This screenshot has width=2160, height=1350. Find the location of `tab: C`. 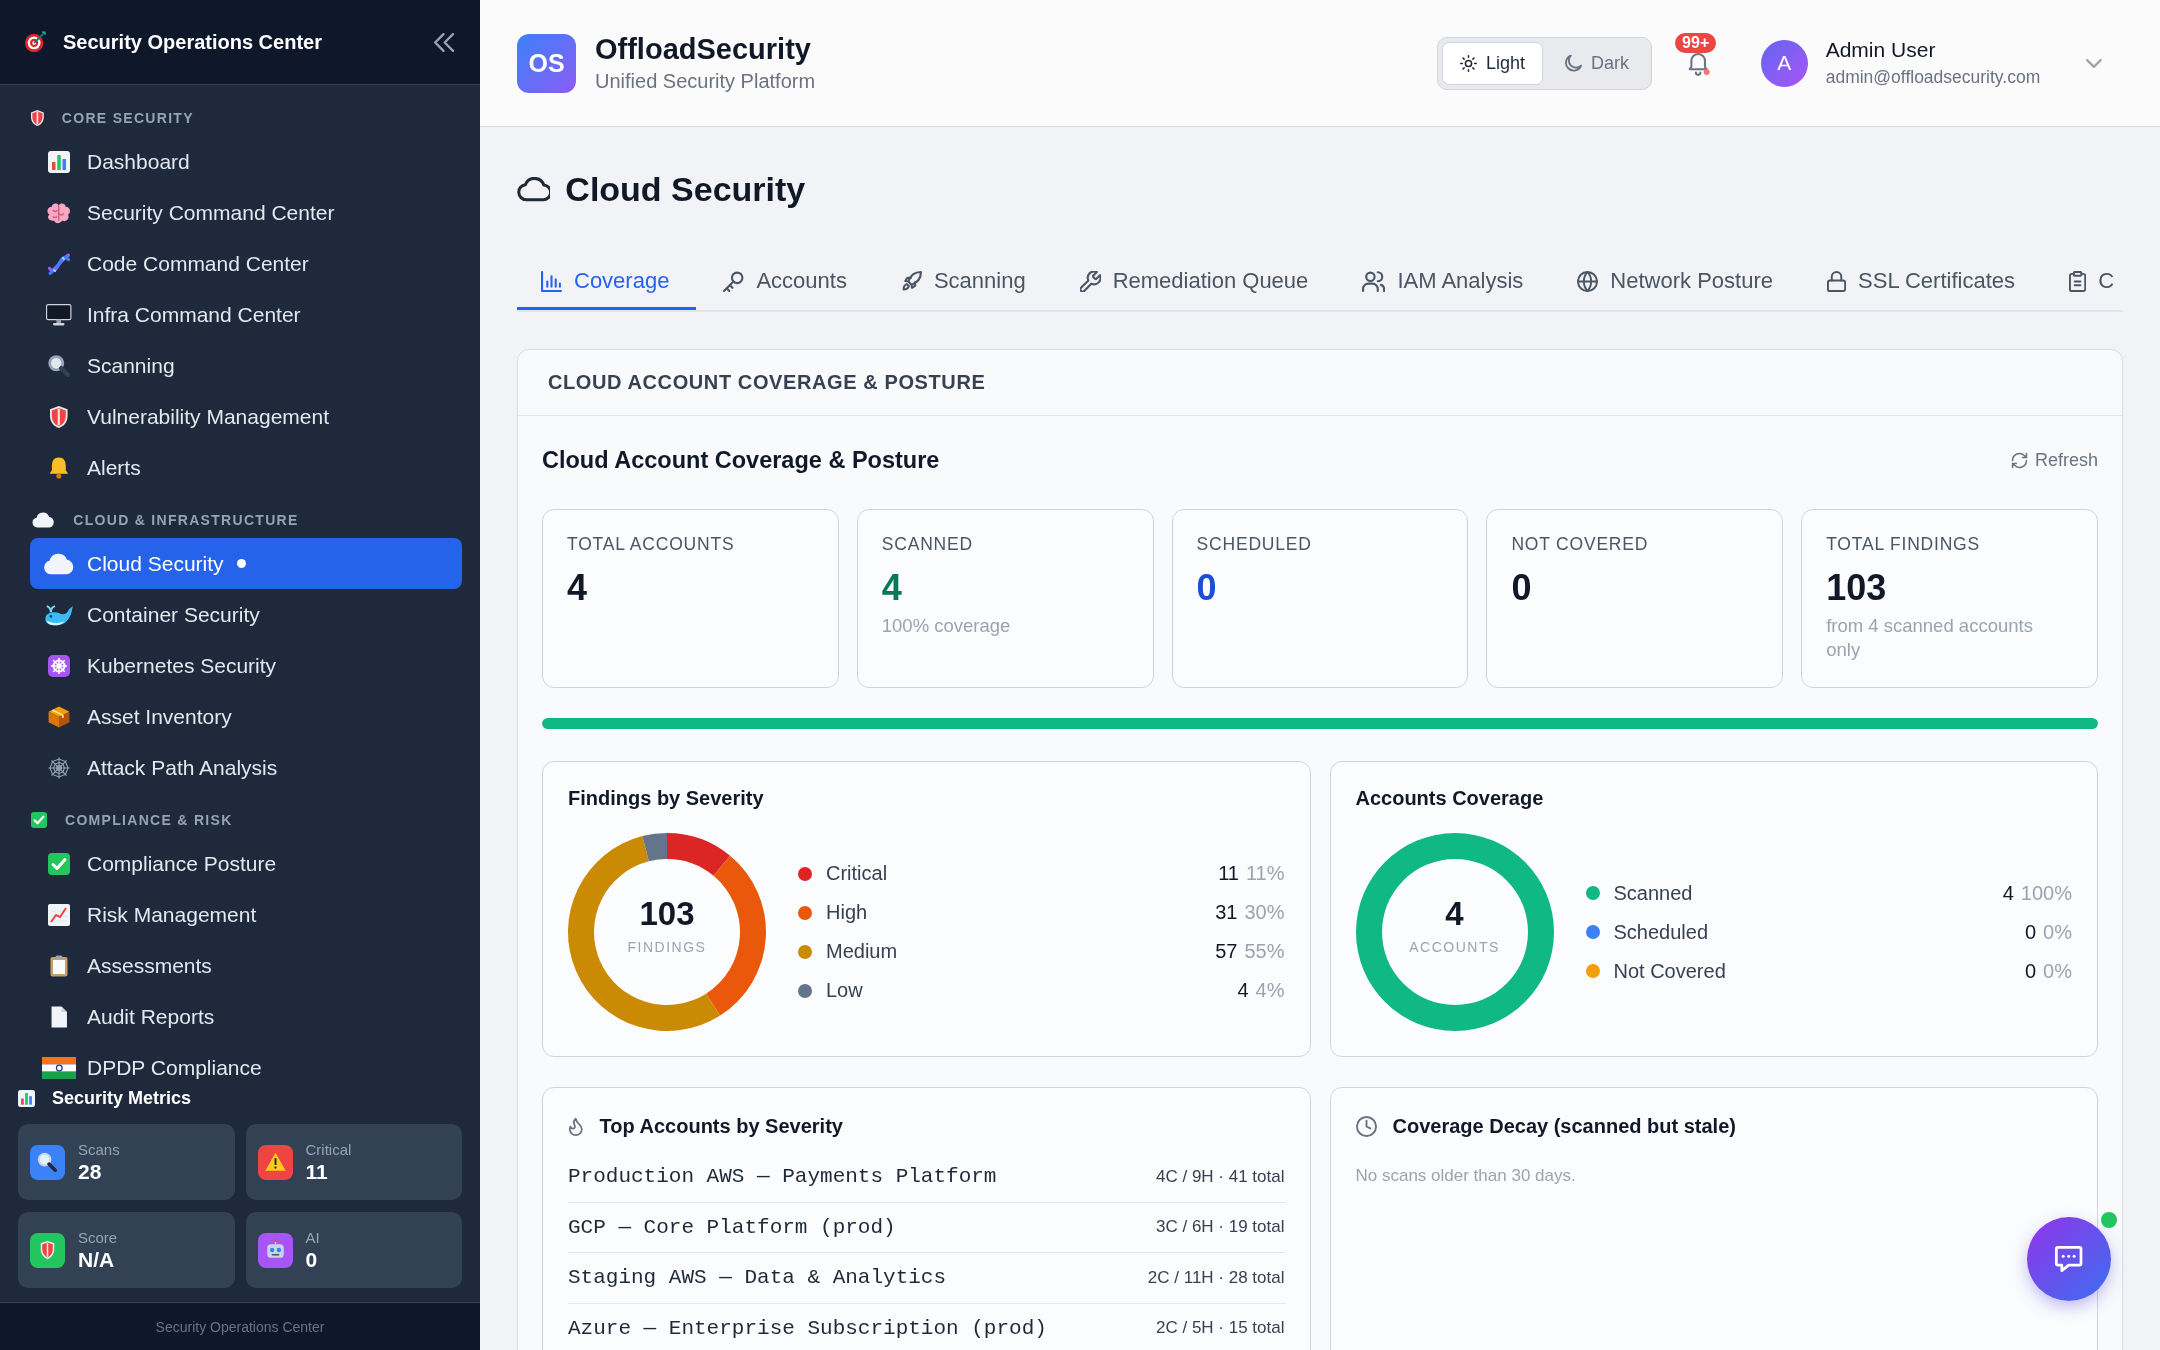

tab: C is located at coordinates (2082, 282).